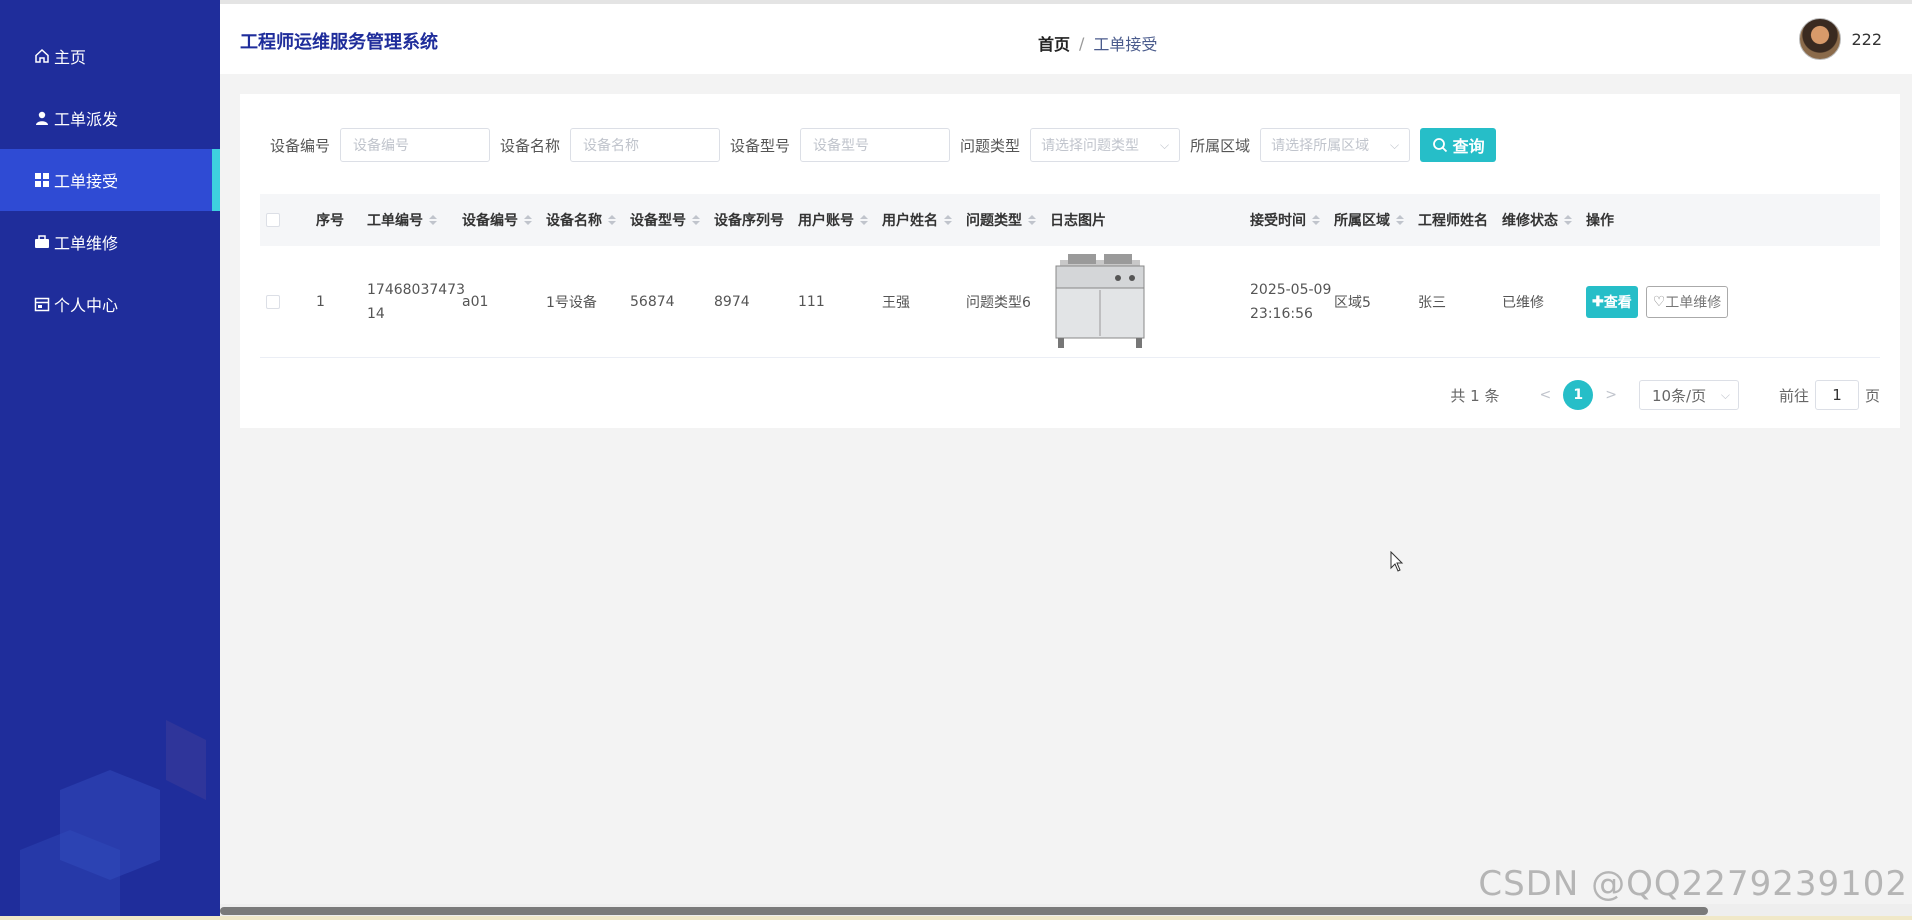 The height and width of the screenshot is (920, 1912). What do you see at coordinates (42, 118) in the screenshot?
I see `user-icon` at bounding box center [42, 118].